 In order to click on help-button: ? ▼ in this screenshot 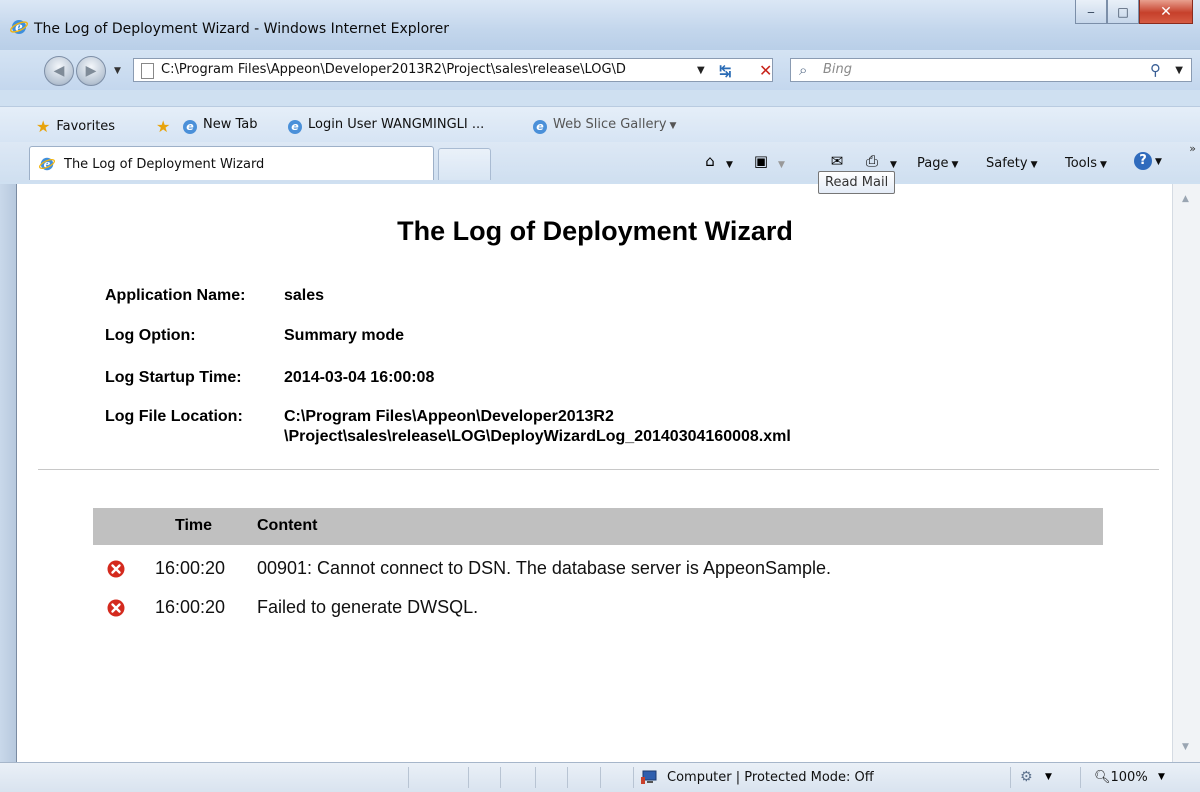, I will do `click(1148, 161)`.